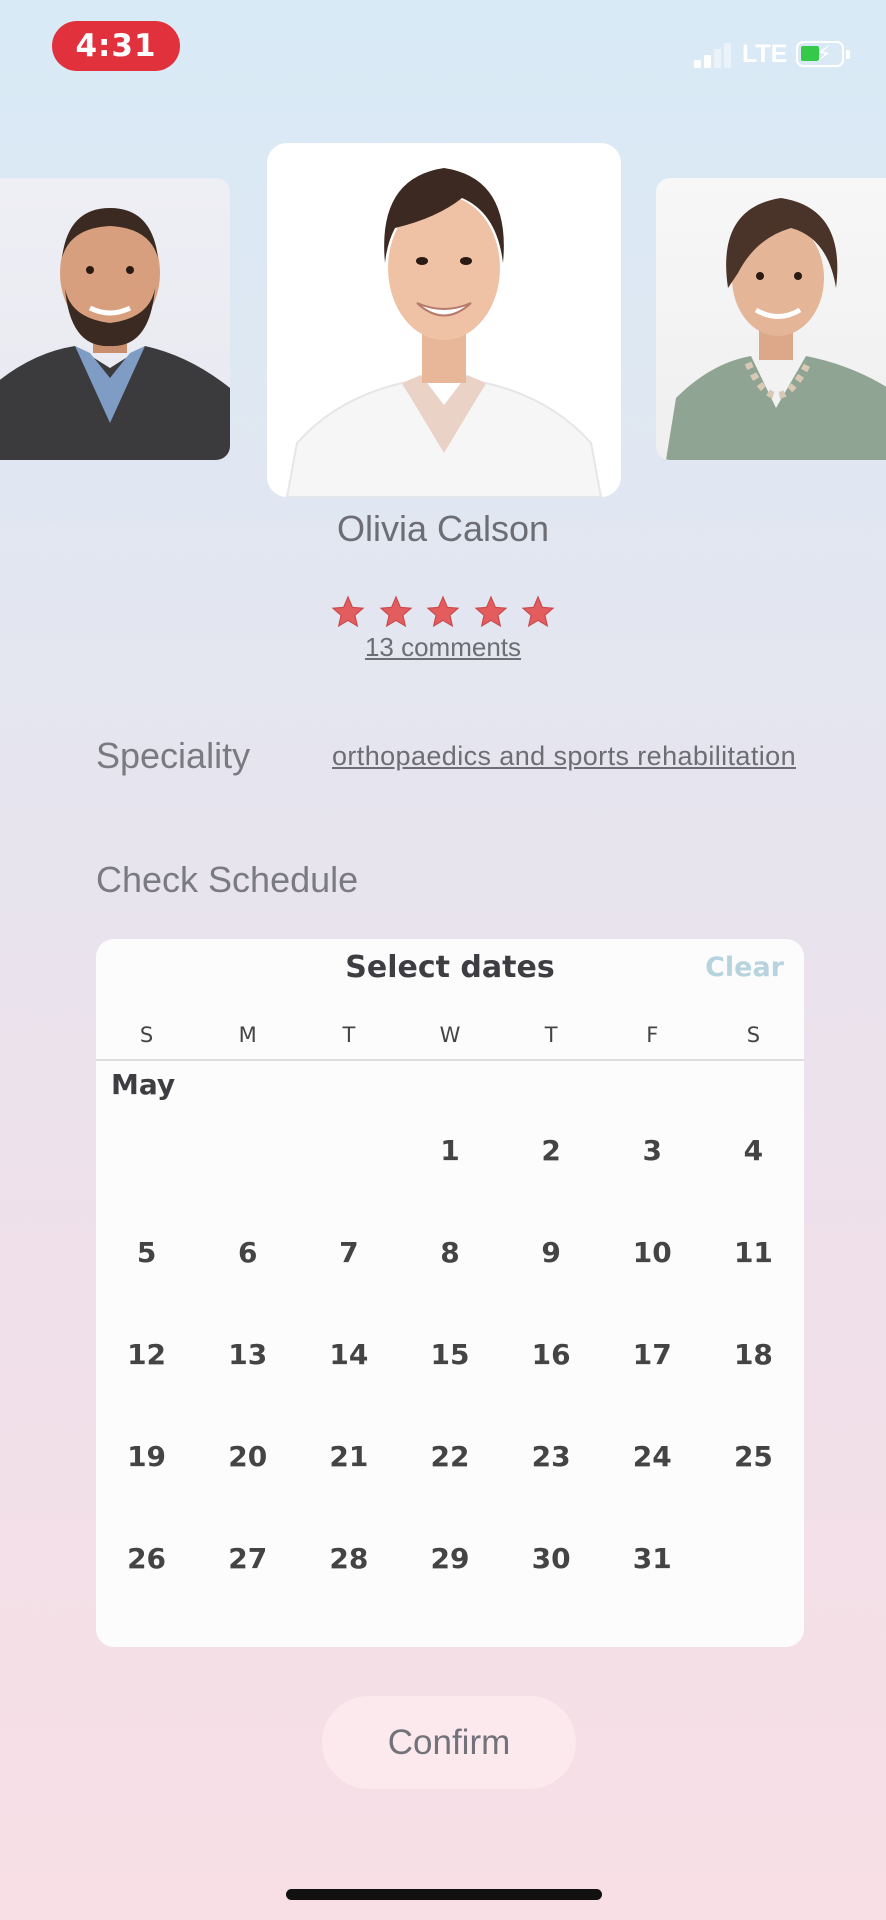  Describe the element at coordinates (753, 1150) in the screenshot. I see `calendar-day: 4` at that location.